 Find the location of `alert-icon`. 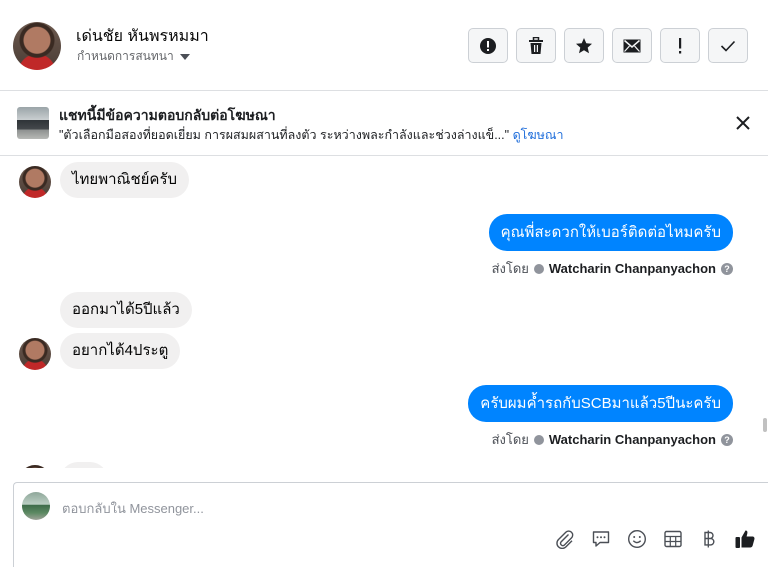

alert-icon is located at coordinates (488, 46).